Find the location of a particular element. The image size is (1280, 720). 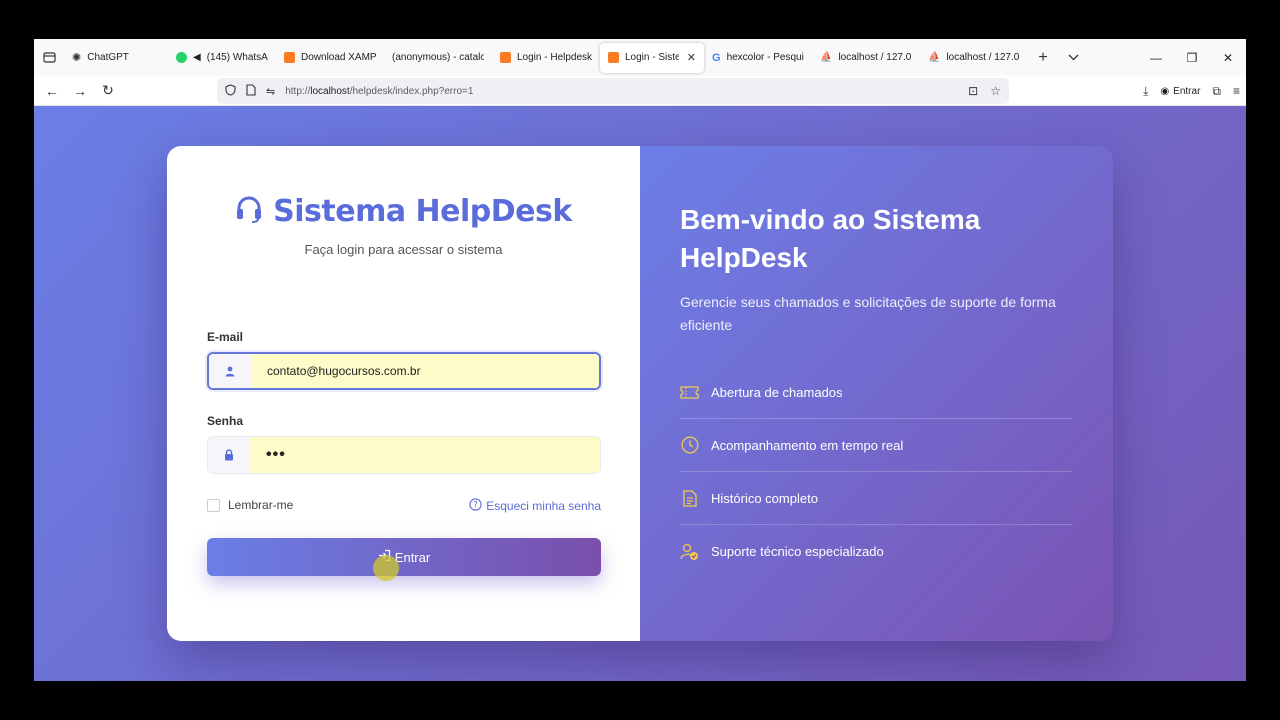

google-icon: G is located at coordinates (716, 57).